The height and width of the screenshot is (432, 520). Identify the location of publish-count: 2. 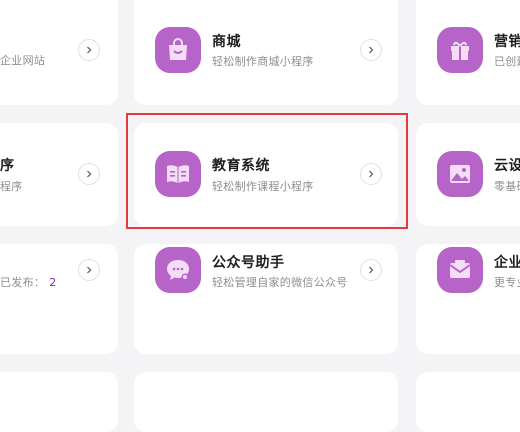
(53, 282).